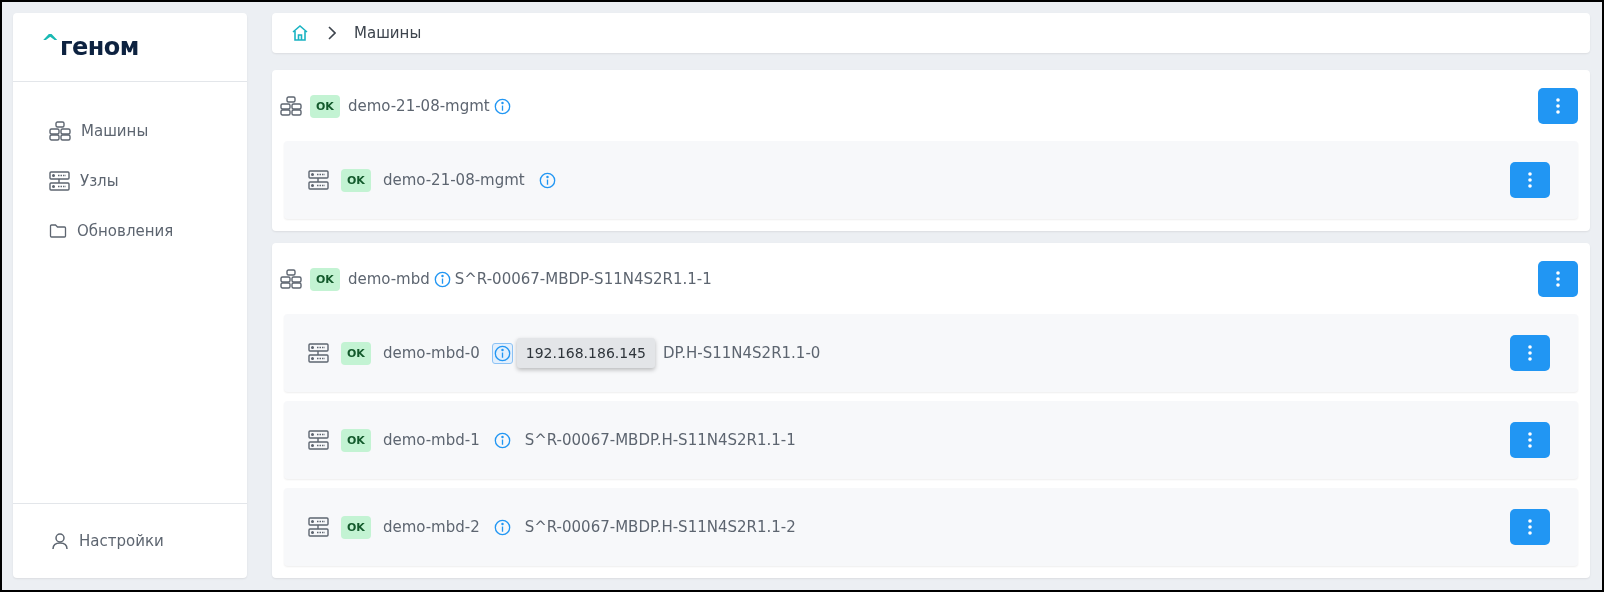 The image size is (1604, 592). Describe the element at coordinates (660, 440) in the screenshot. I see `serial-number: S^R-00067-MBDP.H-S11N4S2R1.1-1` at that location.